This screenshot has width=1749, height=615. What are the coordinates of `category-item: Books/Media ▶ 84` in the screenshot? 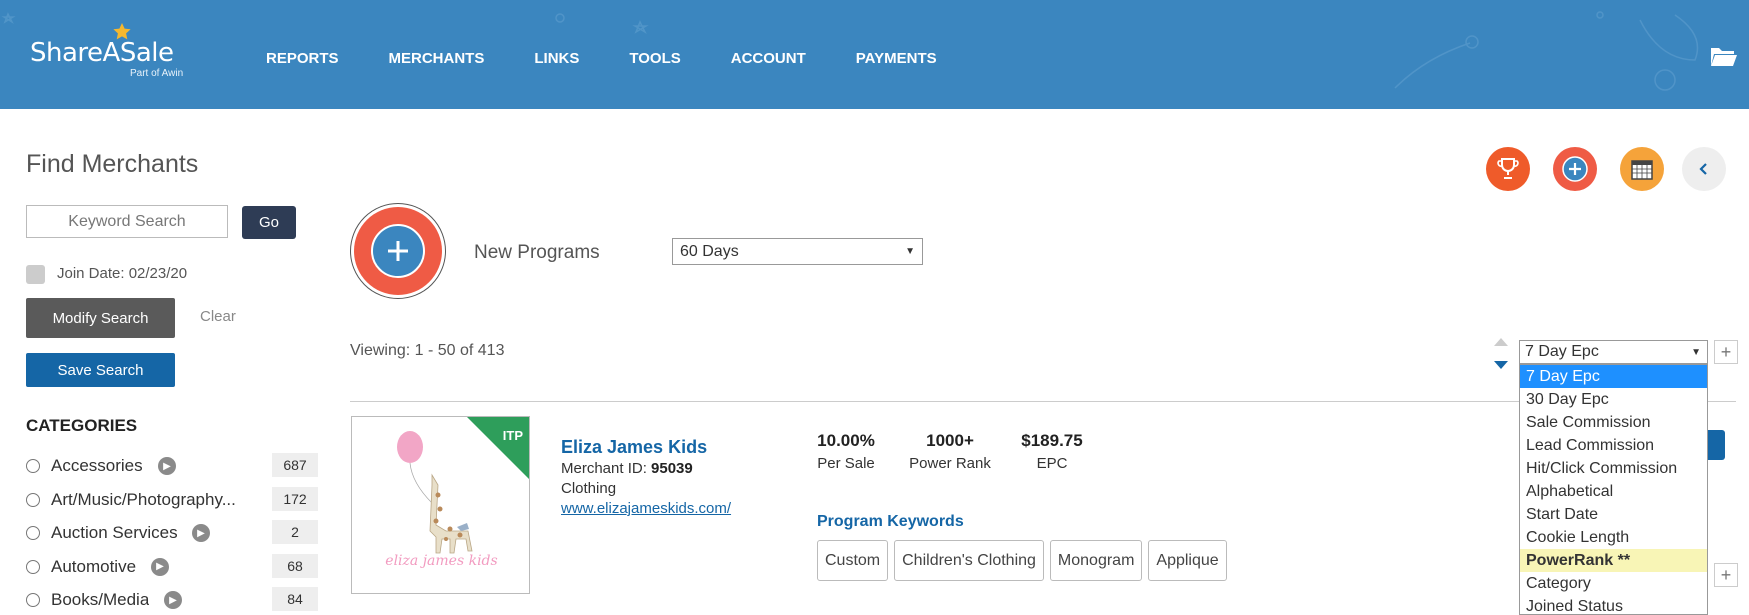 It's located at (172, 601).